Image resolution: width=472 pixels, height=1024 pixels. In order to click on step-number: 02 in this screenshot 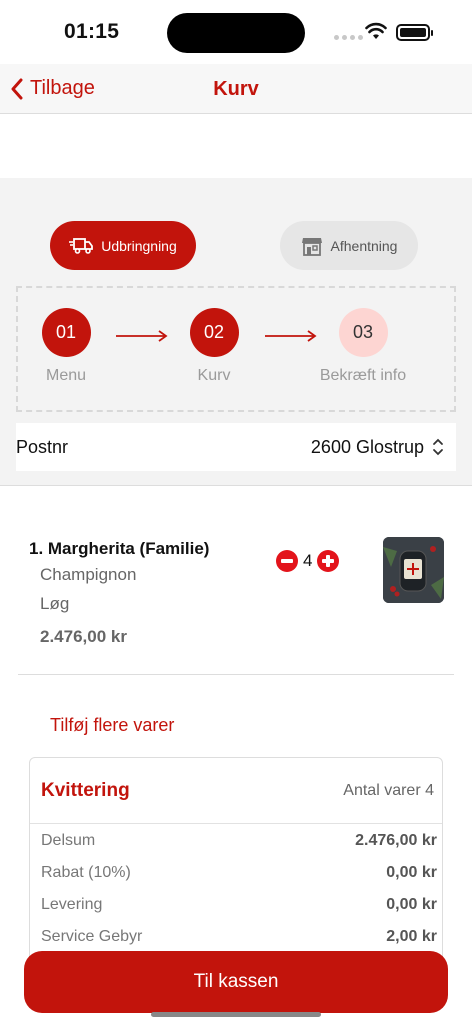, I will do `click(214, 332)`.